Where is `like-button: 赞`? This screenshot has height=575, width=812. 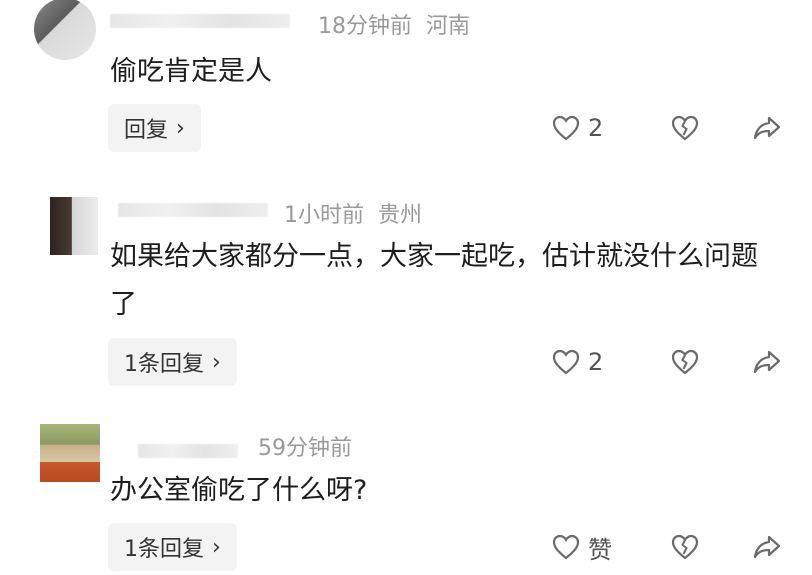 like-button: 赞 is located at coordinates (582, 547).